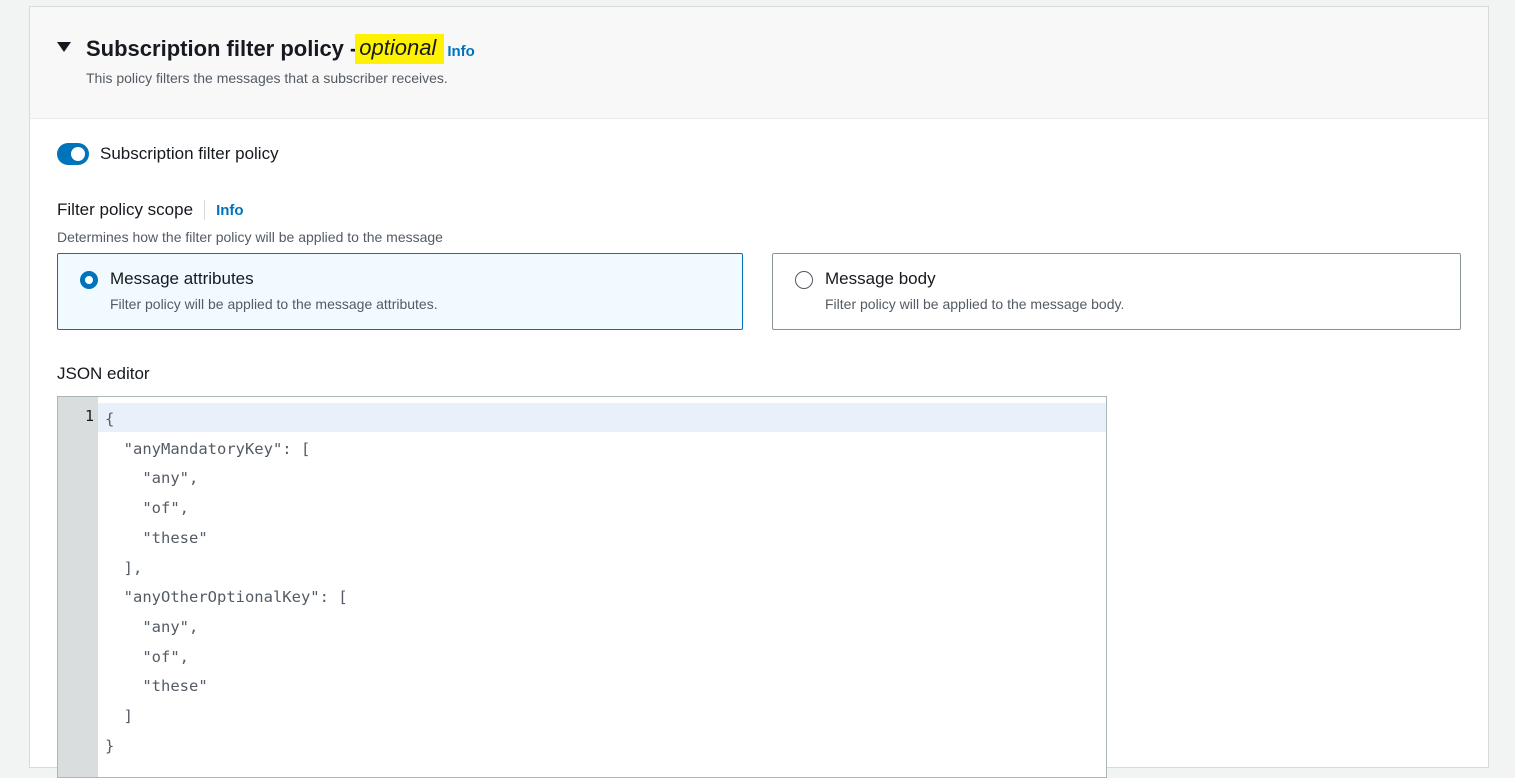 The width and height of the screenshot is (1515, 778). Describe the element at coordinates (64, 47) in the screenshot. I see `caret-down-icon` at that location.